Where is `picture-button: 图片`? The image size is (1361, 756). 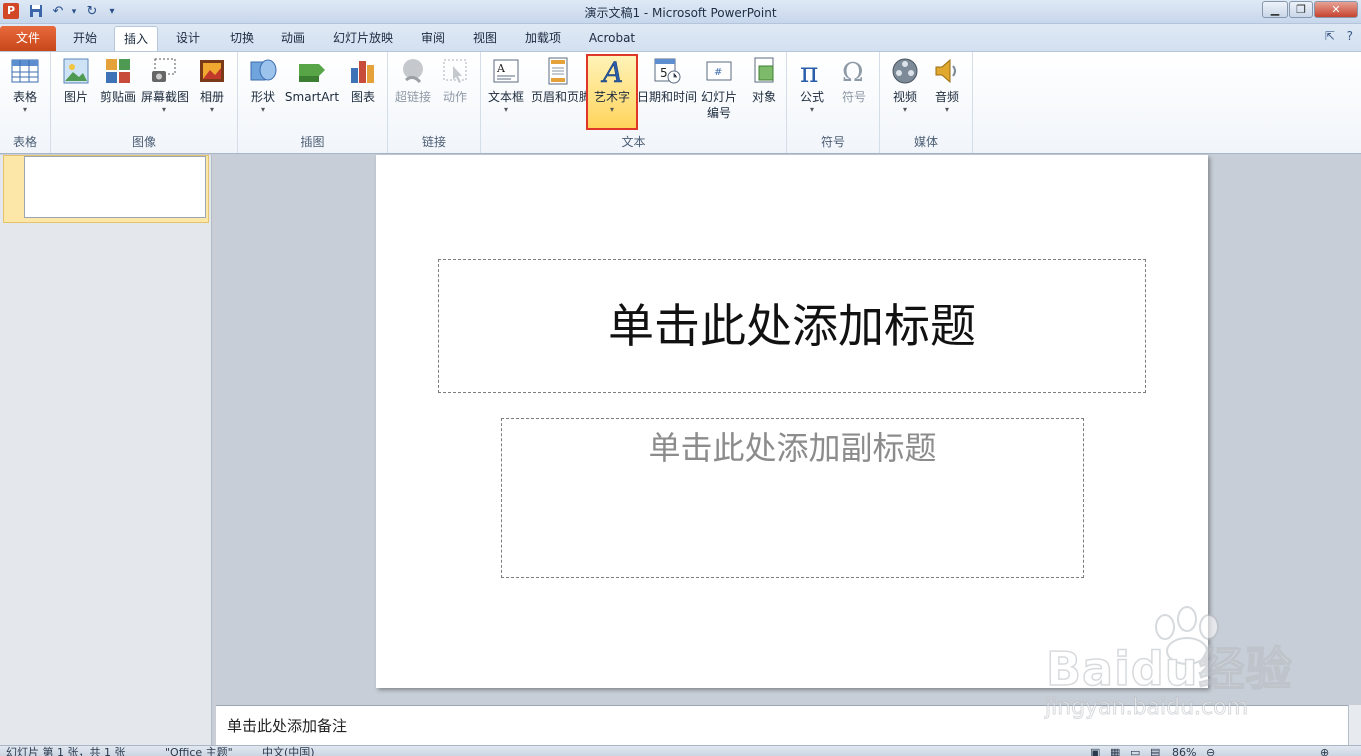 picture-button: 图片 is located at coordinates (76, 80).